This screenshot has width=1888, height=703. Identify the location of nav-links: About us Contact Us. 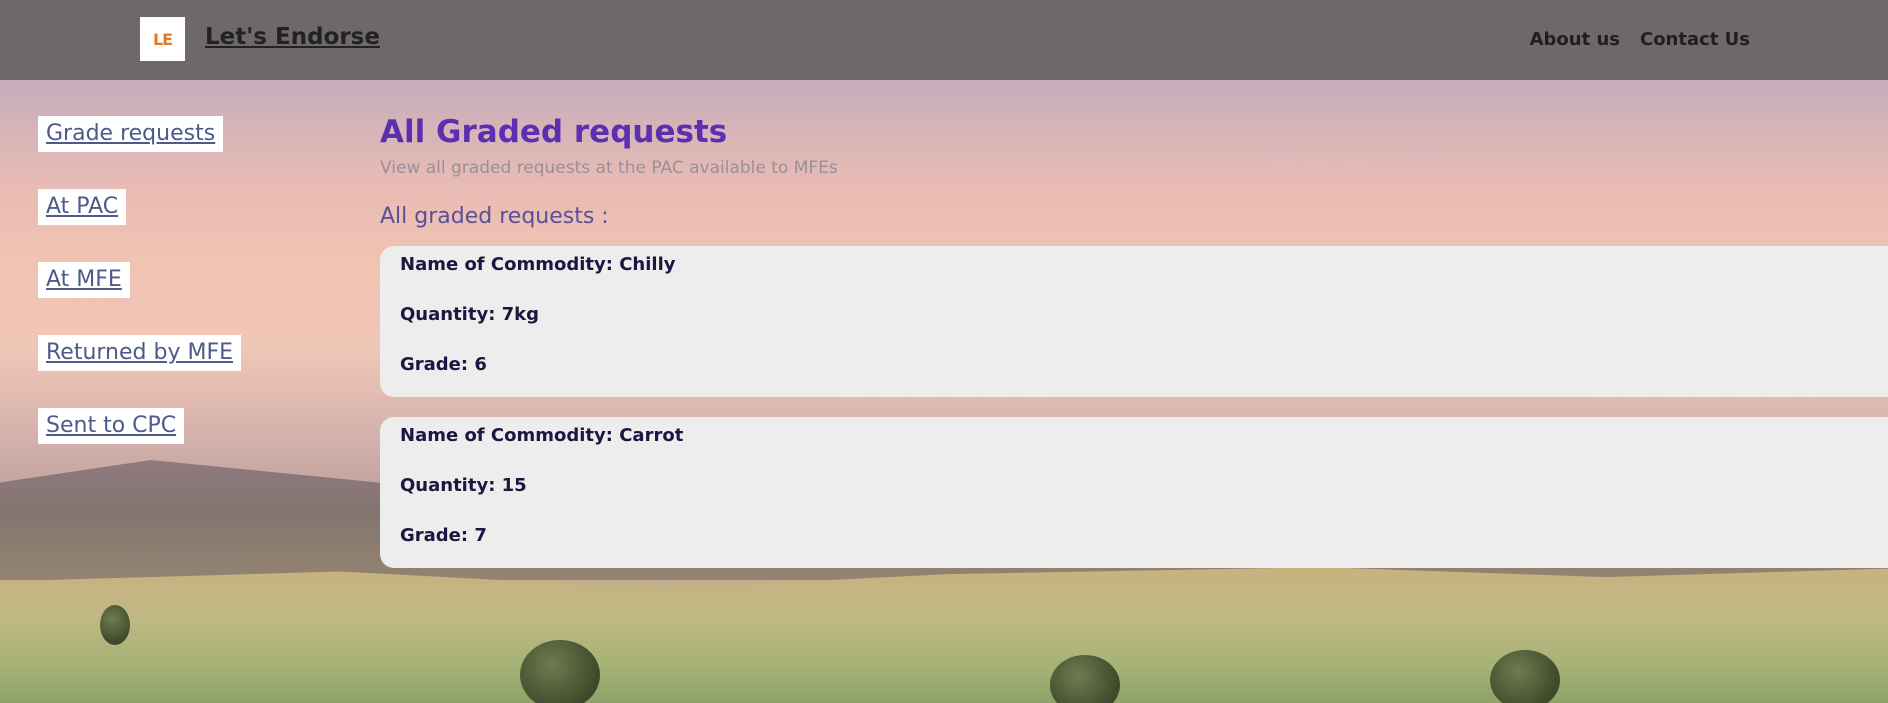
(1640, 39).